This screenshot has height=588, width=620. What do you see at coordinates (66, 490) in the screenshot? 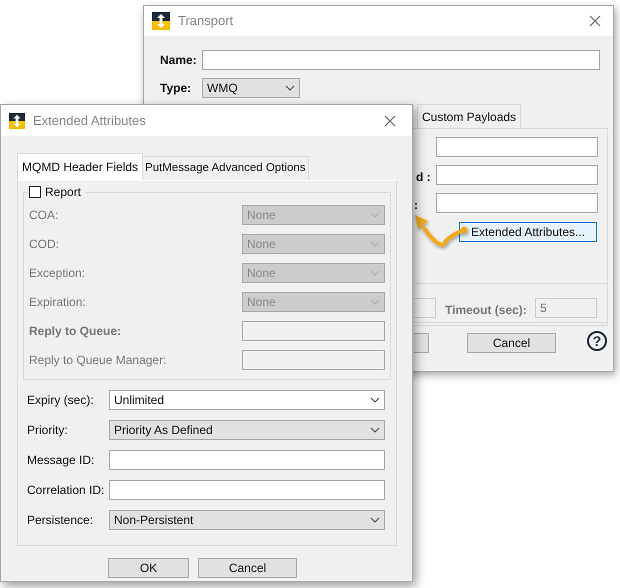
I see `field-label: Correlation ID:` at bounding box center [66, 490].